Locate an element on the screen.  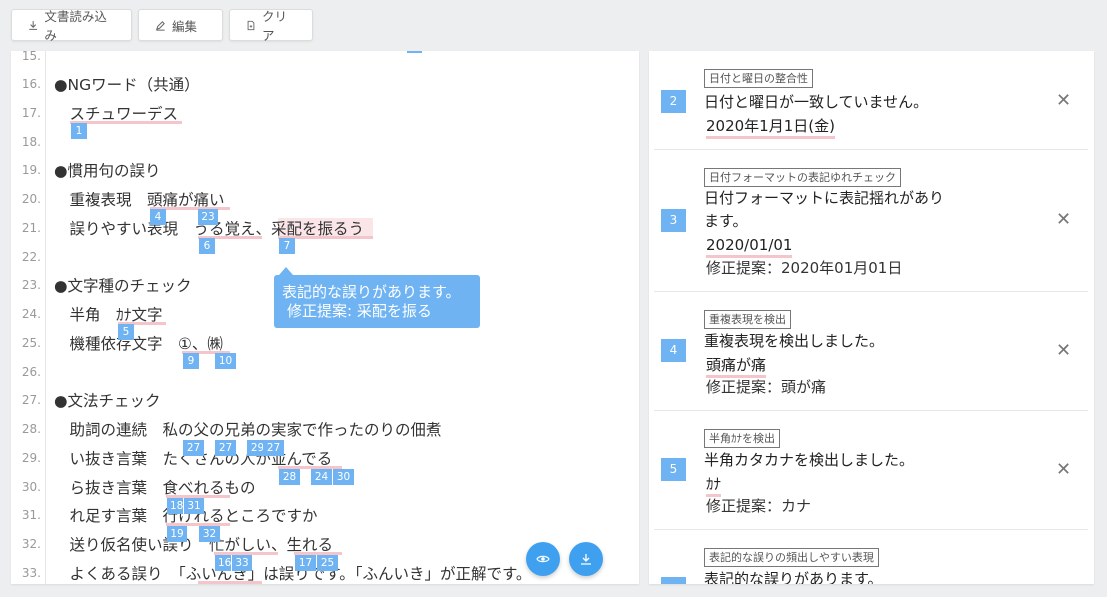
result-category-tag: 表記的な誤りの頻出しやすい表現 is located at coordinates (791, 557).